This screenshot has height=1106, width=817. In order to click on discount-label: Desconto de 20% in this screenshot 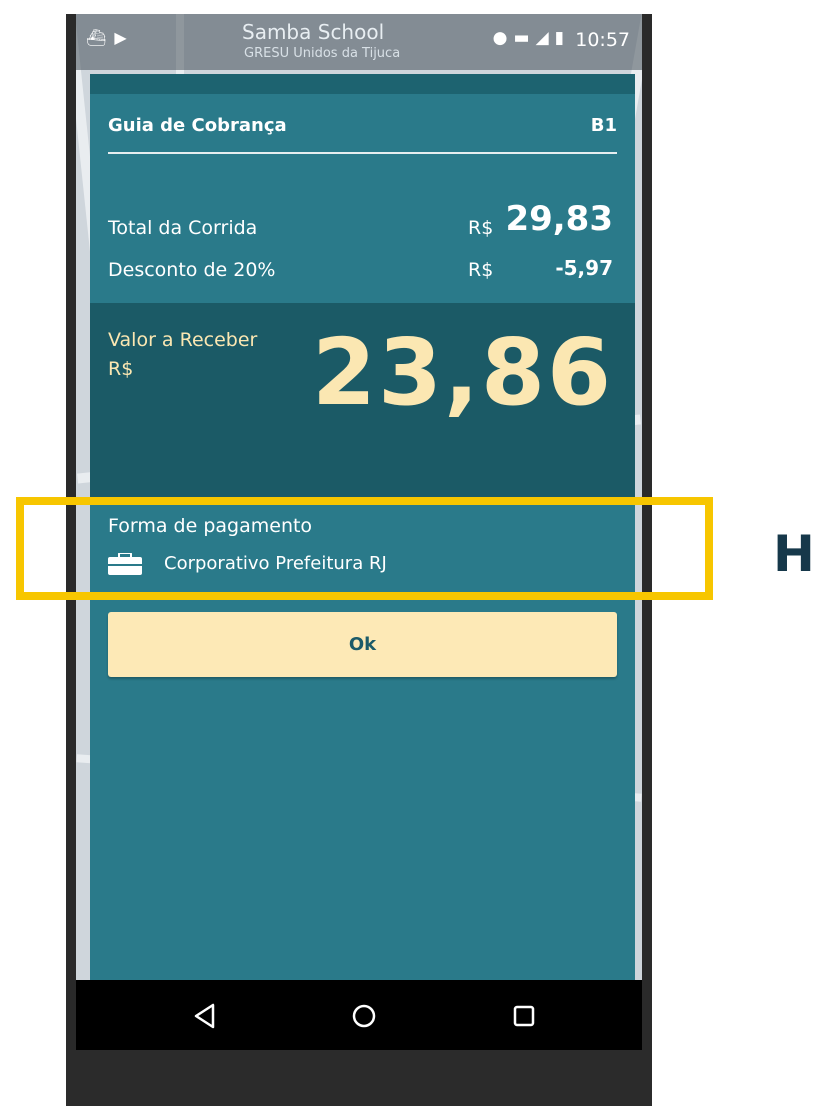, I will do `click(192, 270)`.